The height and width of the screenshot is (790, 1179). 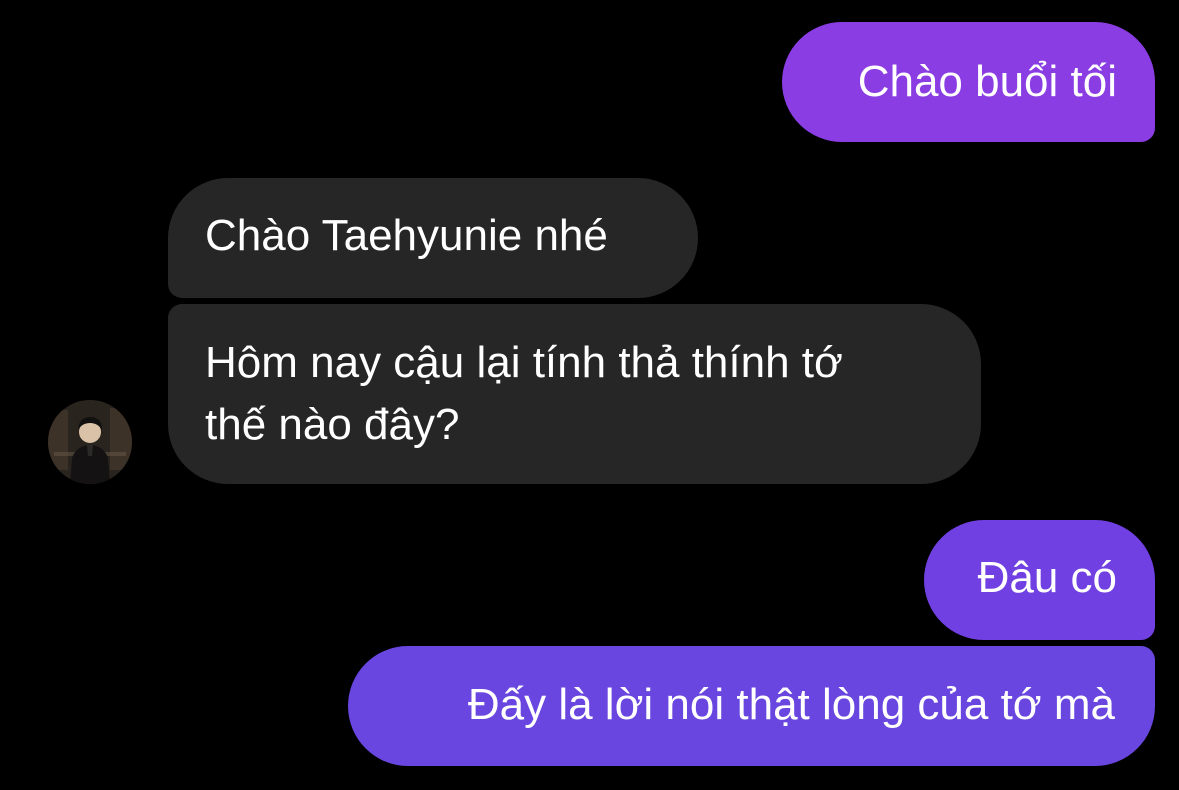 I want to click on message-bubble-outgoing: Đâu có, so click(x=1039, y=580).